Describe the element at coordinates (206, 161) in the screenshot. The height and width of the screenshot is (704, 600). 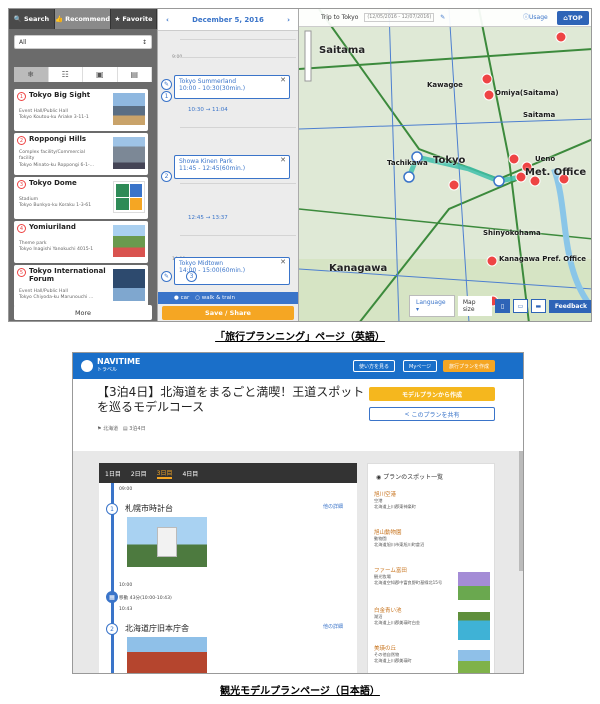
I see `card-spot-name: Showa Kinen Park` at that location.